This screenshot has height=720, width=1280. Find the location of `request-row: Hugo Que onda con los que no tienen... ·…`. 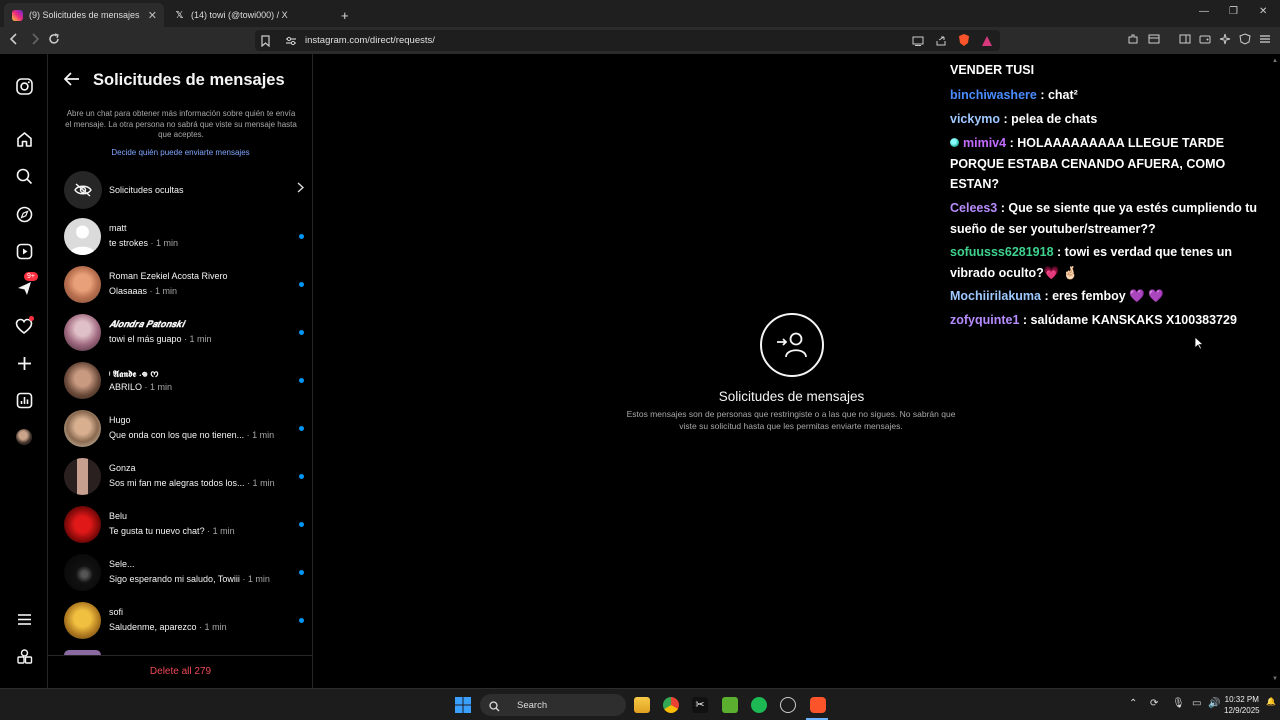

request-row: Hugo Que onda con los que no tienen... ·… is located at coordinates (184, 429).